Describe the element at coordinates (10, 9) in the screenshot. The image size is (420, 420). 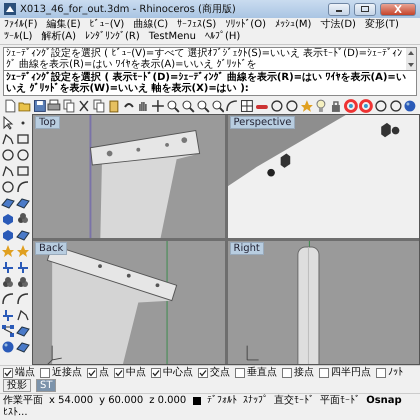
I see `app-logo-icon` at that location.